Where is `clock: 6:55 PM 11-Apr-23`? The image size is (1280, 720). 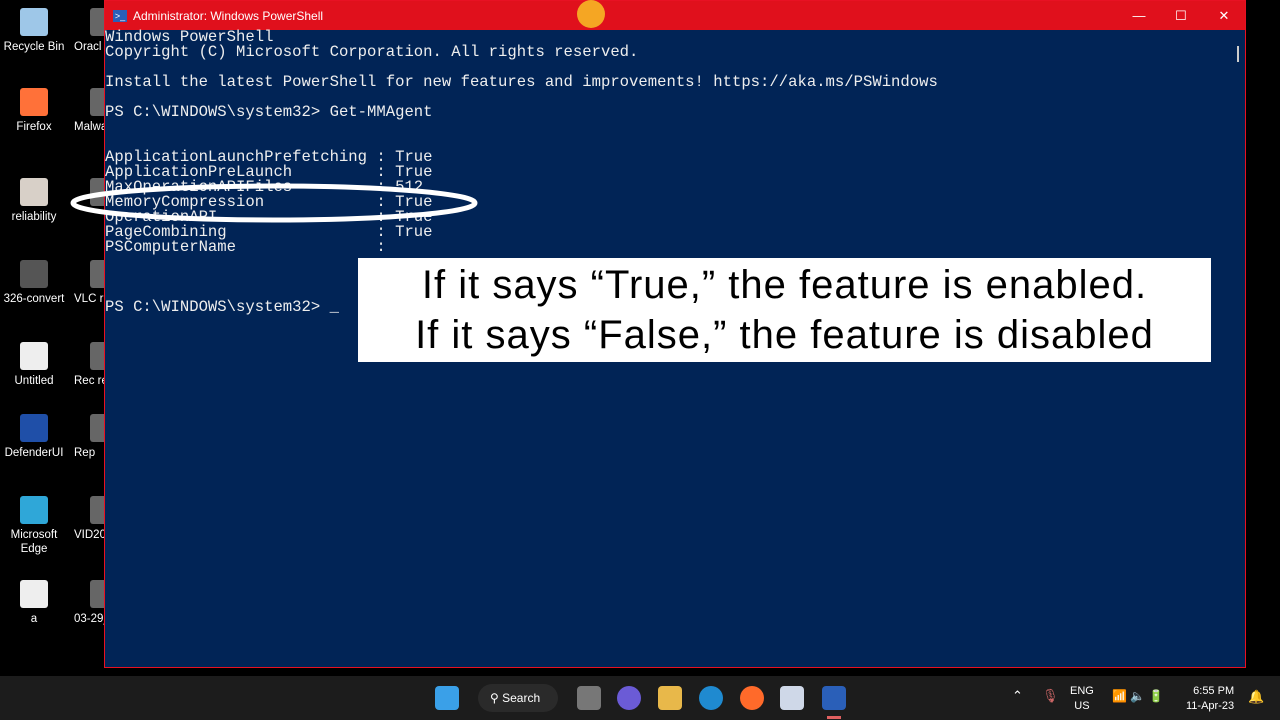 clock: 6:55 PM 11-Apr-23 is located at coordinates (1210, 699).